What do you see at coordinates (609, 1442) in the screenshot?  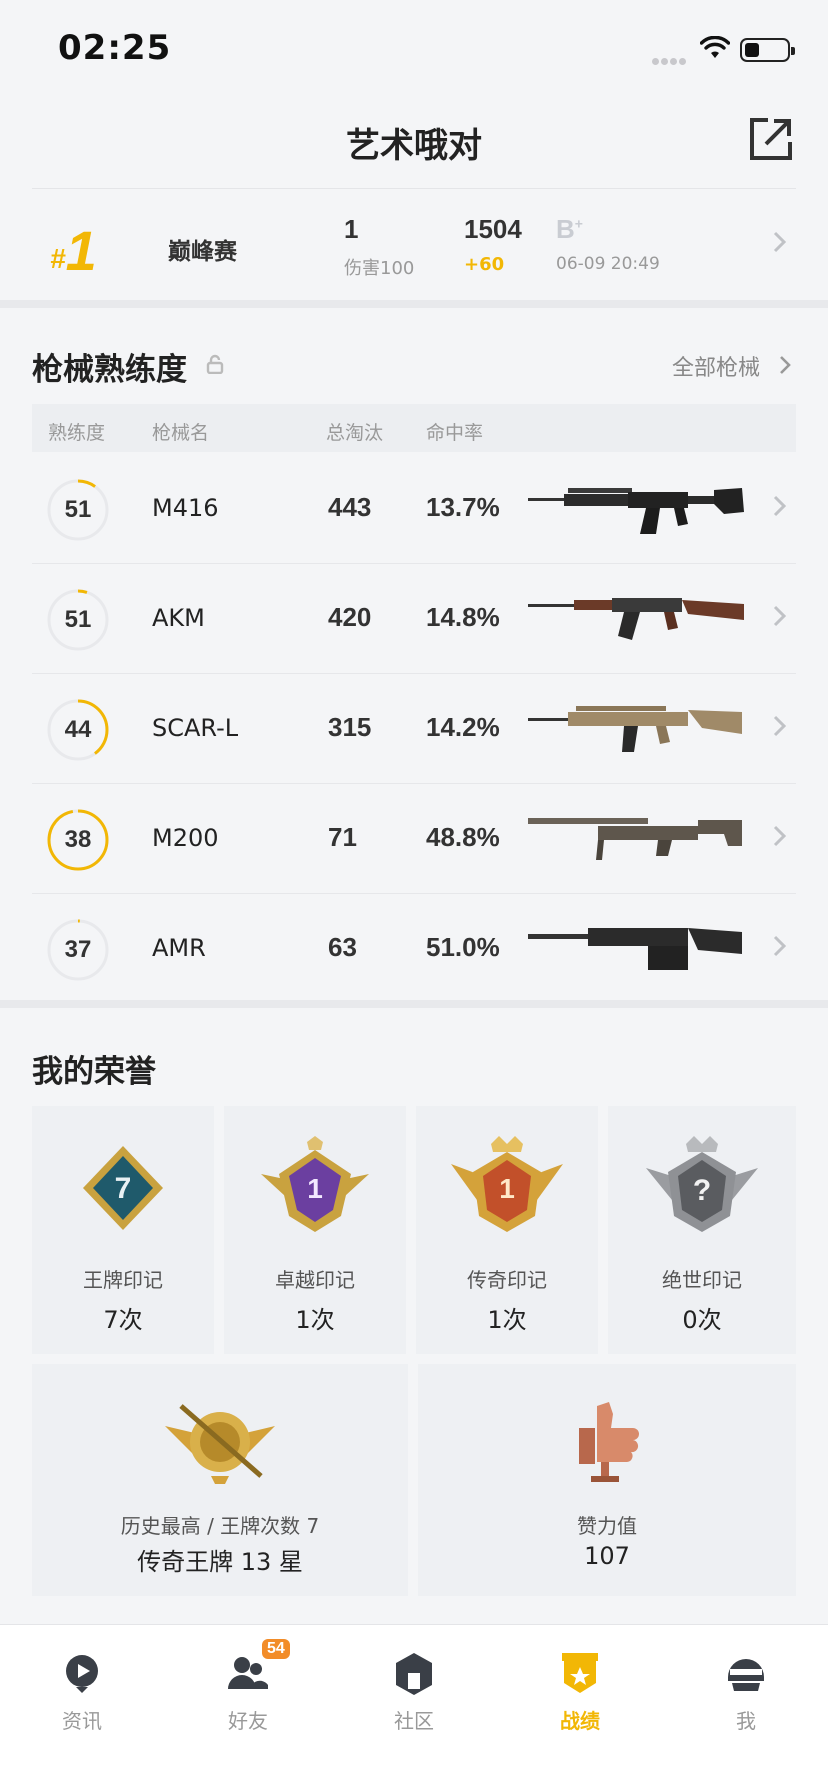 I see `thumbs-up-icon` at bounding box center [609, 1442].